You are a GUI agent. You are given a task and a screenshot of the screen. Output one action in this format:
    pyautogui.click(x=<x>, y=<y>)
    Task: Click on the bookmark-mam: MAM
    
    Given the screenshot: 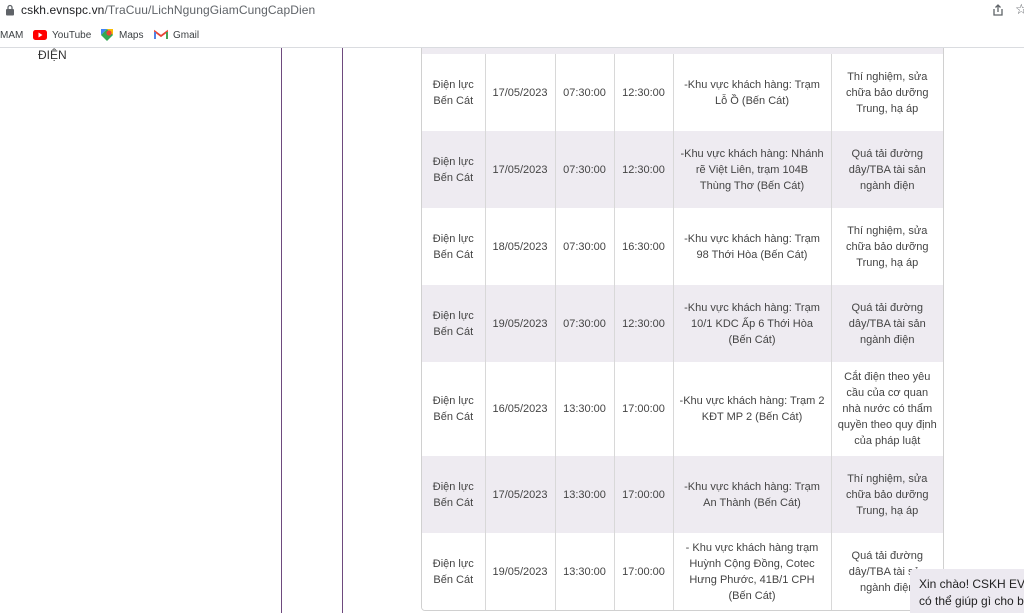 What is the action you would take?
    pyautogui.click(x=11, y=35)
    